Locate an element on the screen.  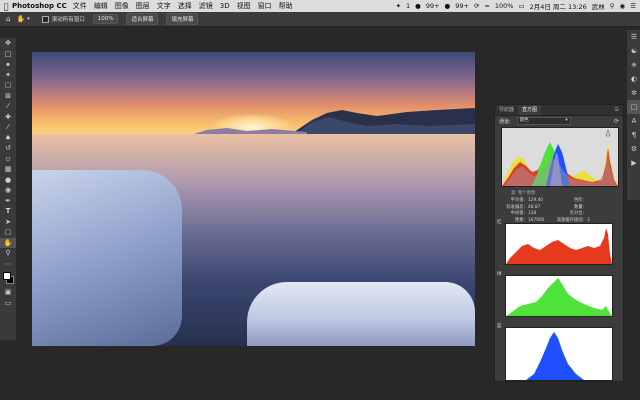
path-select-icon: ➤ is located at coordinates (8, 222).